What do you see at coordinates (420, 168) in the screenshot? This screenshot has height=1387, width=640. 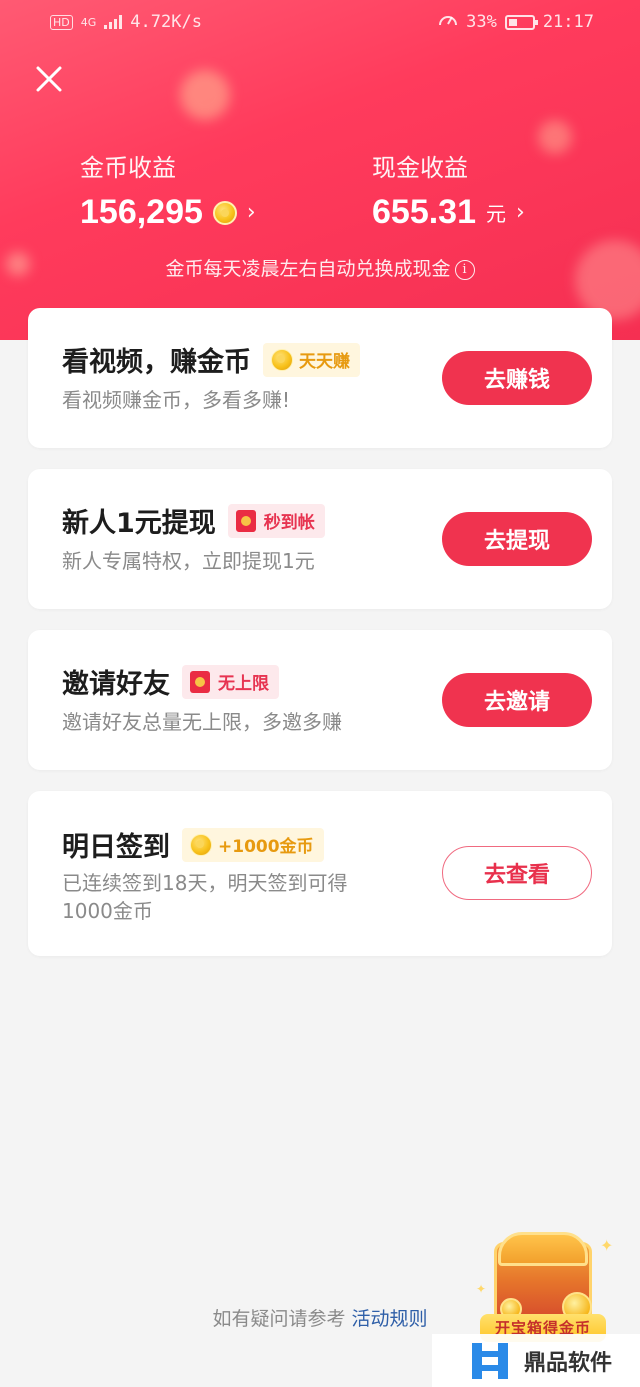 I see `cash-earnings-label: 现金收益` at bounding box center [420, 168].